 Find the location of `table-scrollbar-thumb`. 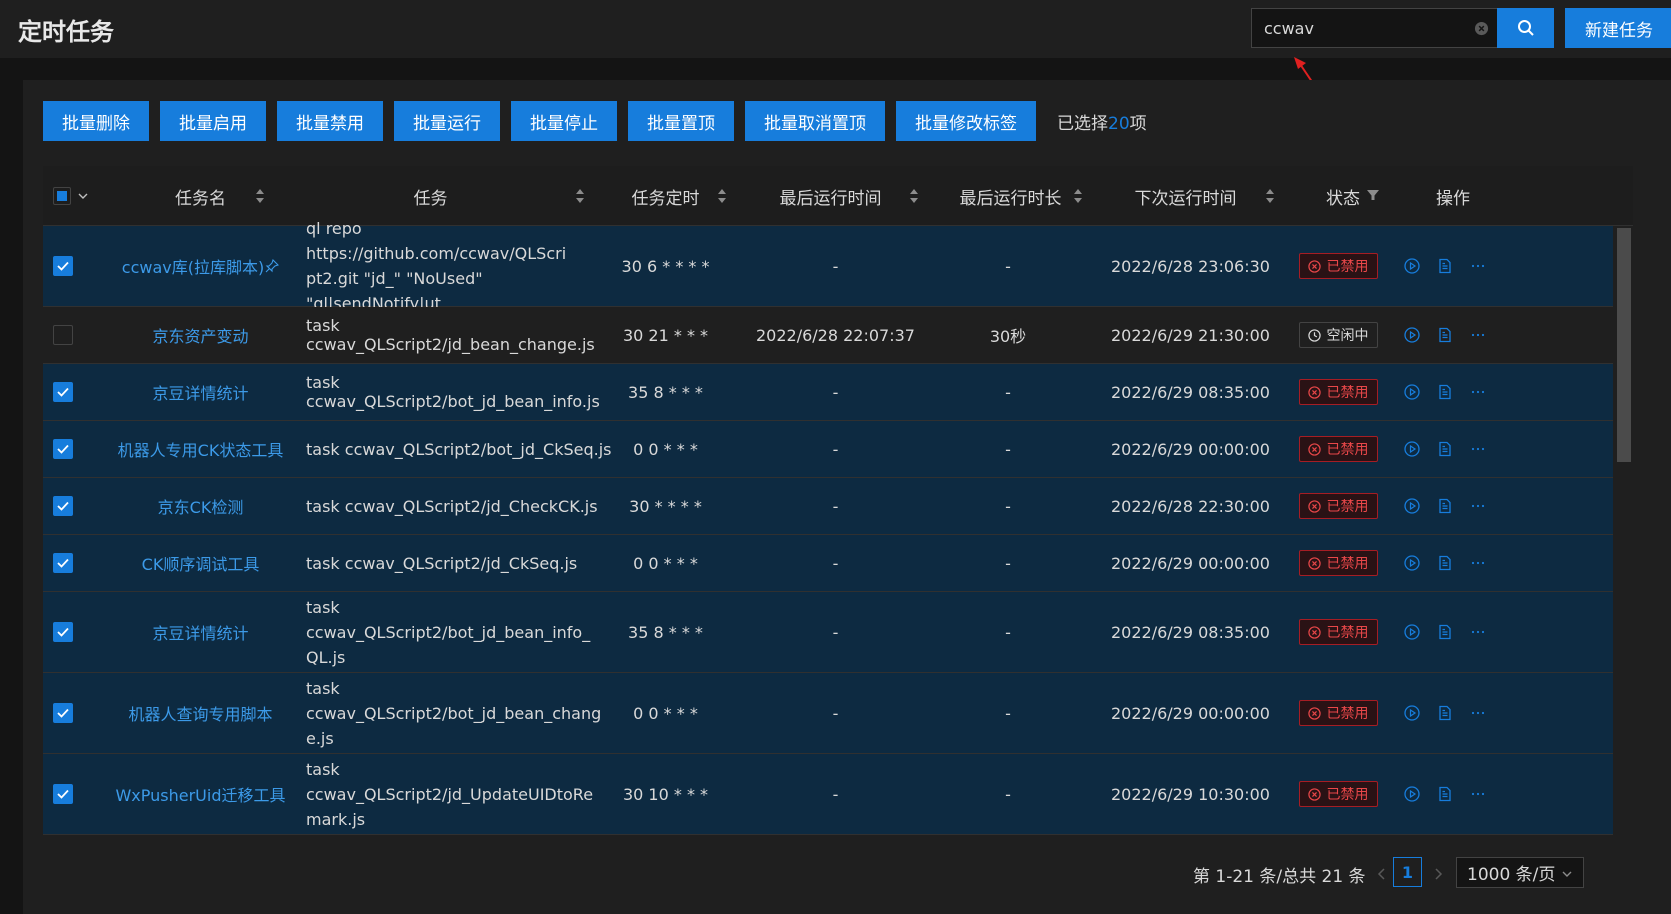

table-scrollbar-thumb is located at coordinates (1624, 345).